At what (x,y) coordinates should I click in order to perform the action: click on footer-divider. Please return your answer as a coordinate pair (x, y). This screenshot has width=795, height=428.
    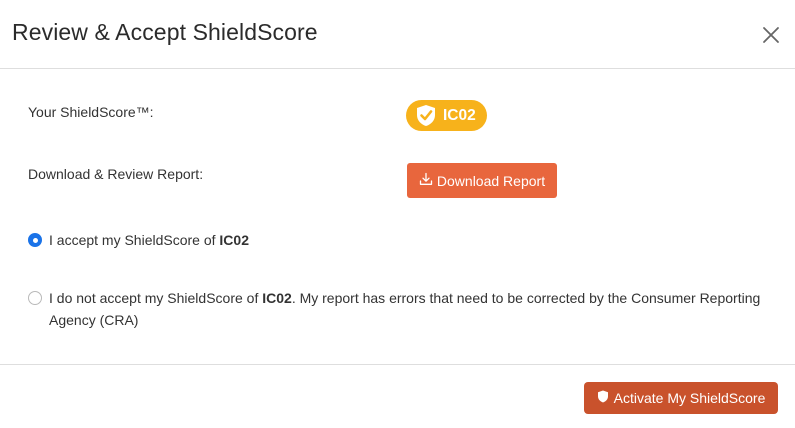
    Looking at the image, I should click on (397, 364).